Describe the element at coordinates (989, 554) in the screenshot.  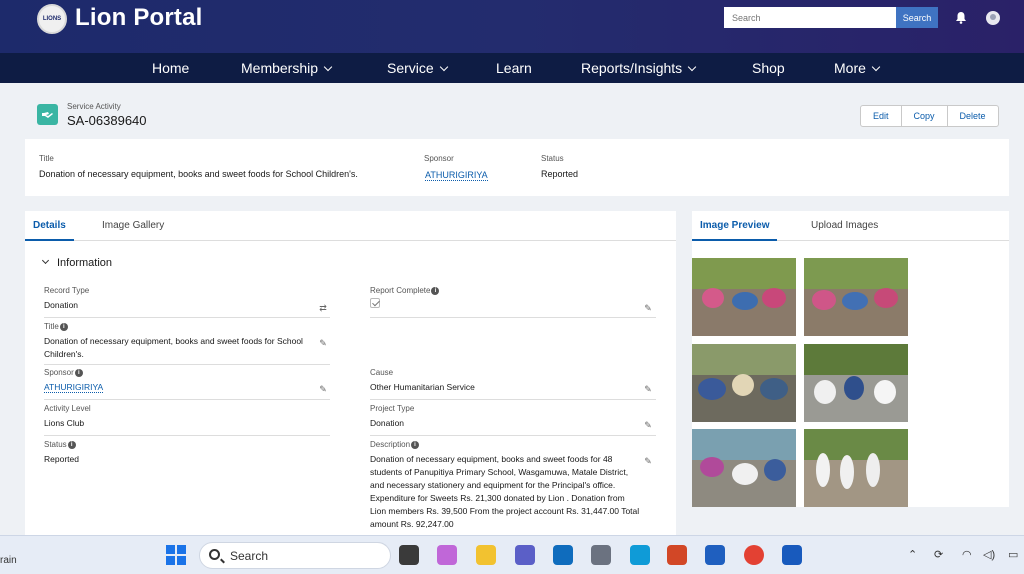
I see `speaker-icon: ◁)` at that location.